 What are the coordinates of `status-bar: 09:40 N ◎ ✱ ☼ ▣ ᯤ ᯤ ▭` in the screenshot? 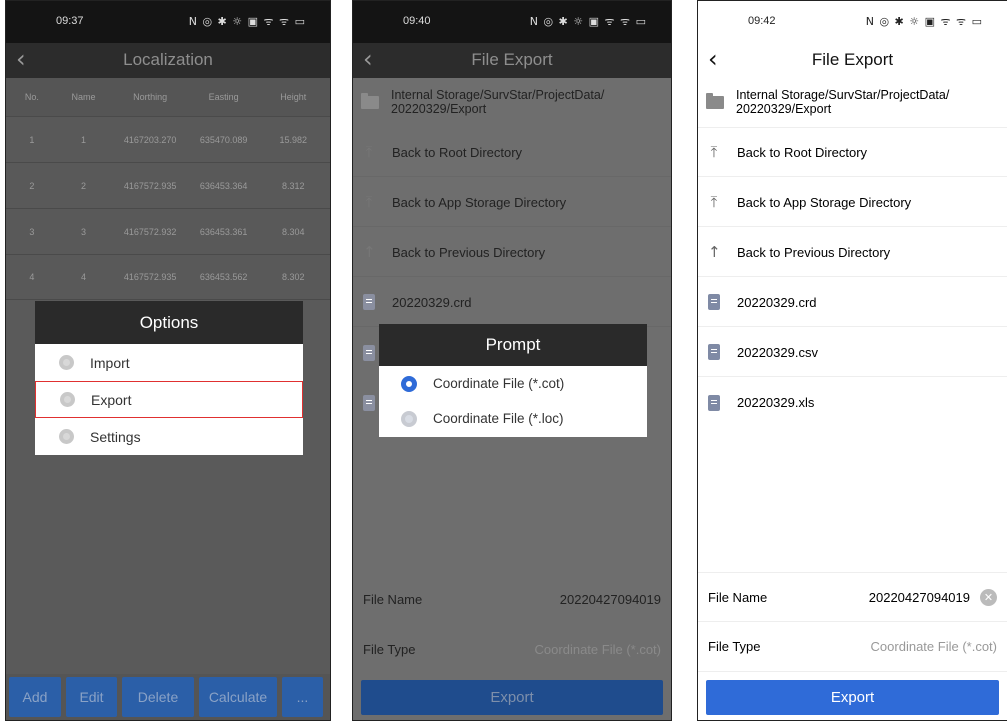 It's located at (512, 22).